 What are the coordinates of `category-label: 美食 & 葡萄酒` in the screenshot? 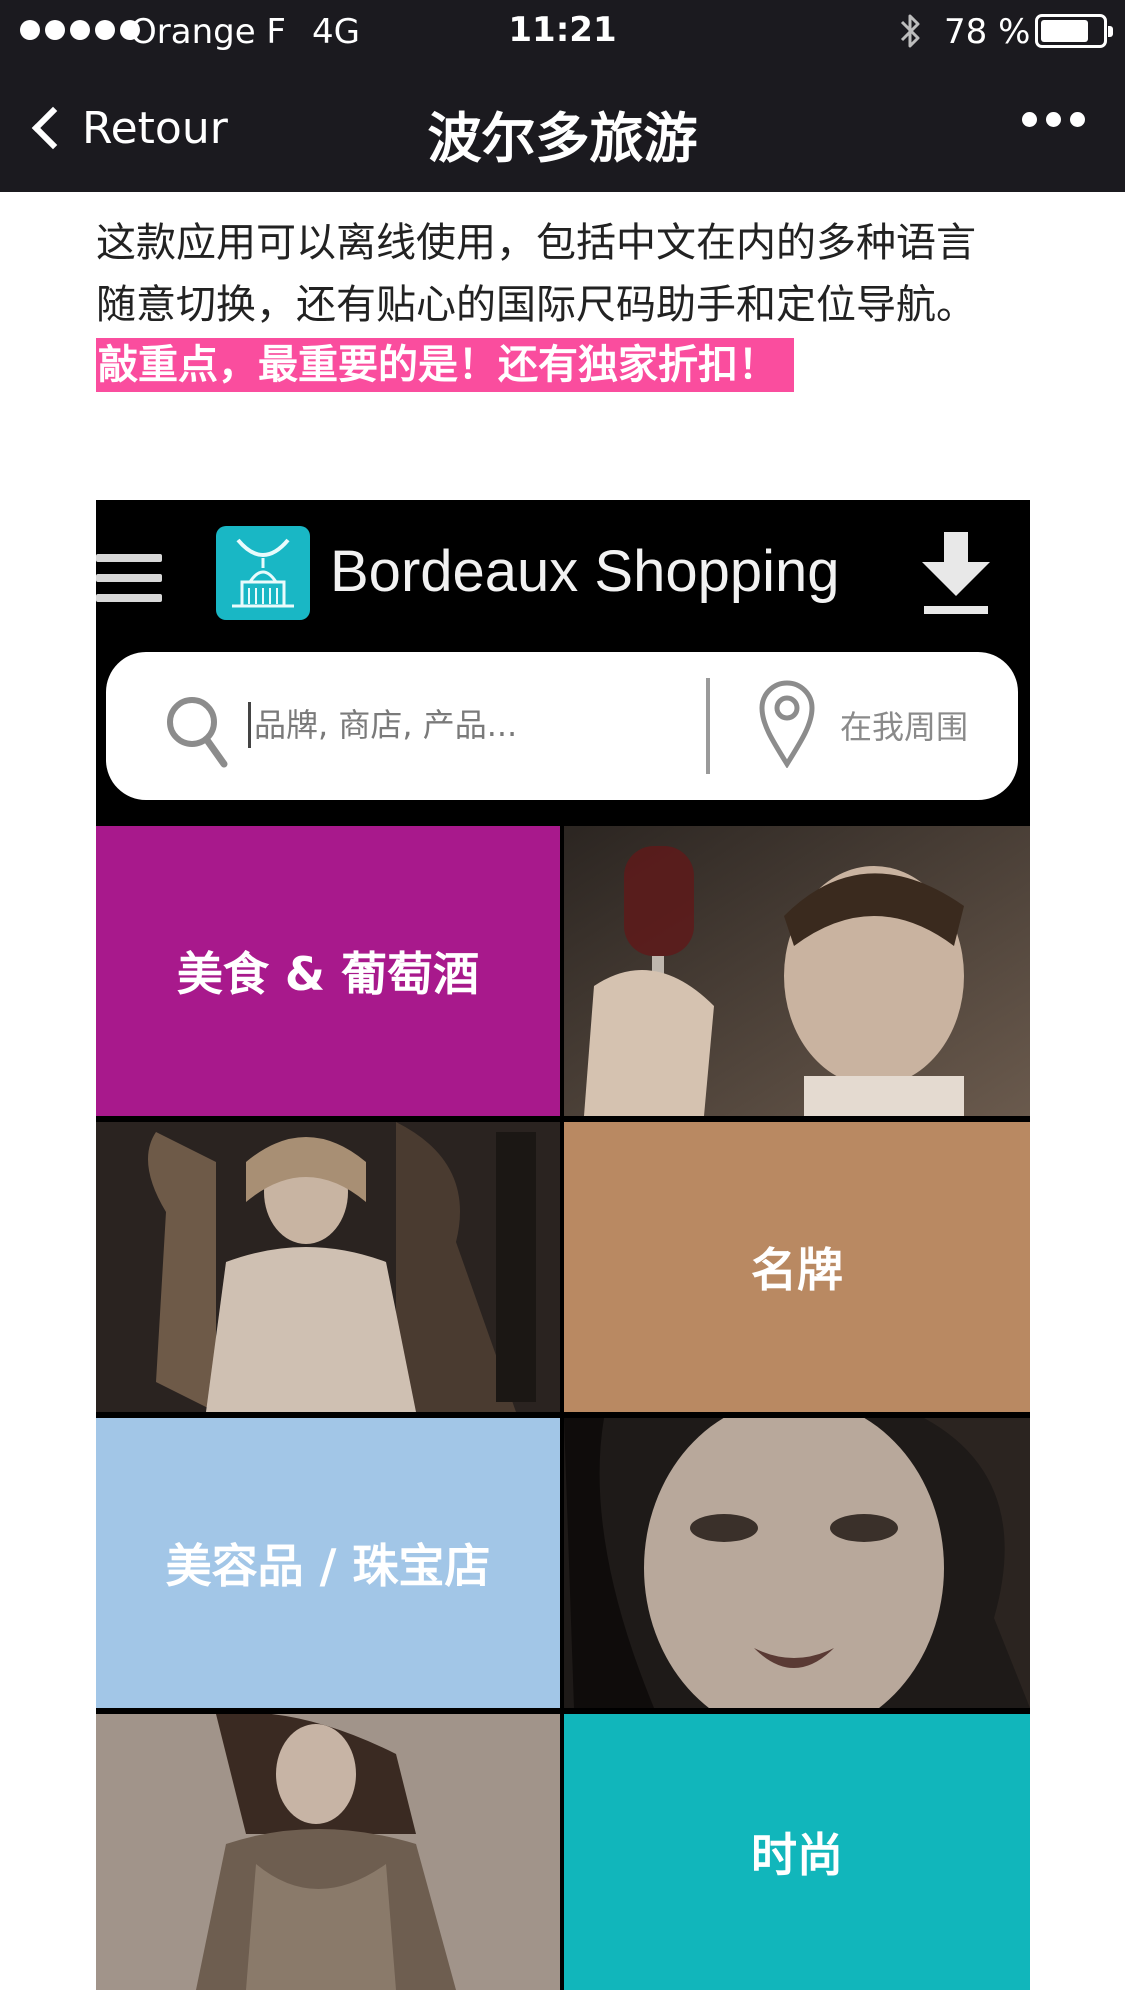 It's located at (328, 974).